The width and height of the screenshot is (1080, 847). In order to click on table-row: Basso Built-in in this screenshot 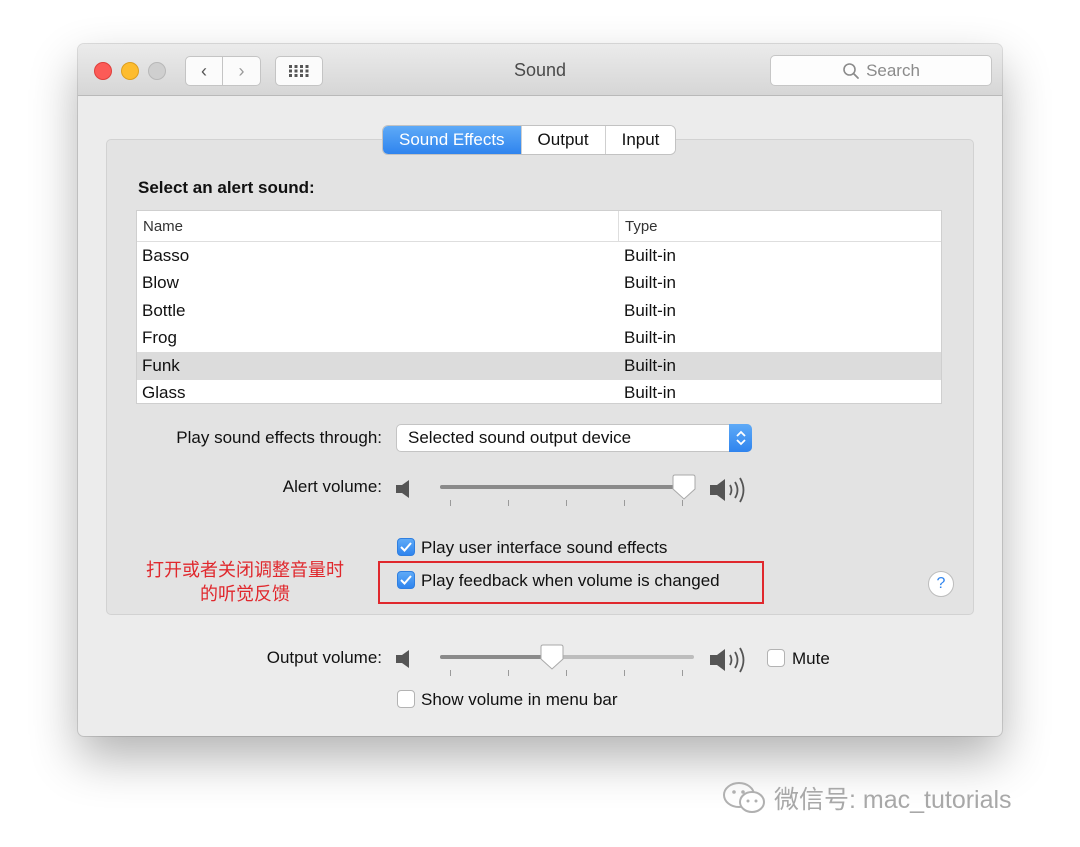, I will do `click(539, 256)`.